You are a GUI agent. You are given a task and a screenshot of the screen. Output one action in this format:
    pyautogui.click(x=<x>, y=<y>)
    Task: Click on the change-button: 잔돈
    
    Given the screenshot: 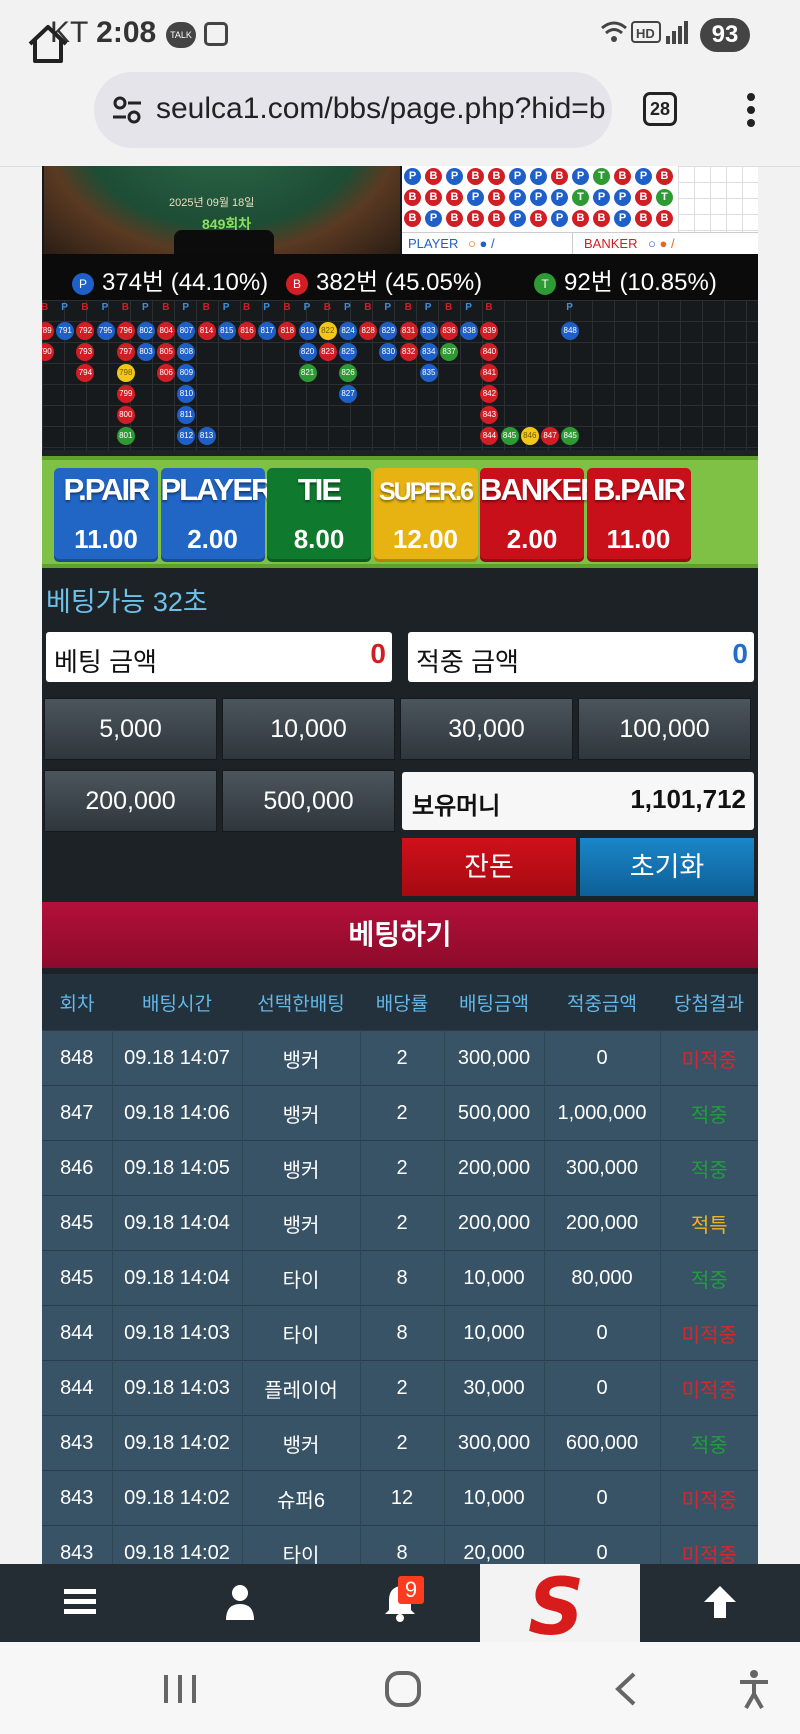 What is the action you would take?
    pyautogui.click(x=489, y=867)
    